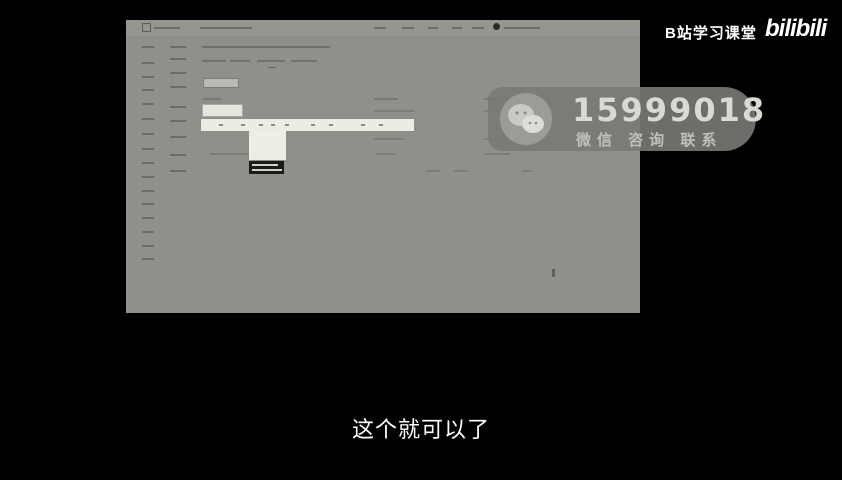  I want to click on contact-number: 15999018, so click(669, 110).